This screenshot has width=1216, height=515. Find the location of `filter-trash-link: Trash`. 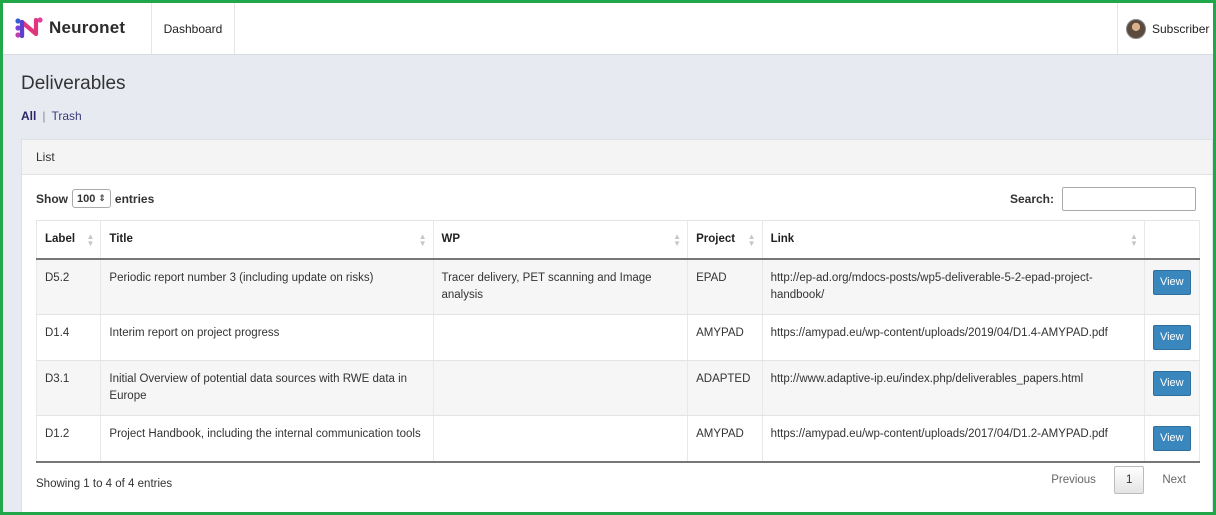

filter-trash-link: Trash is located at coordinates (66, 116).